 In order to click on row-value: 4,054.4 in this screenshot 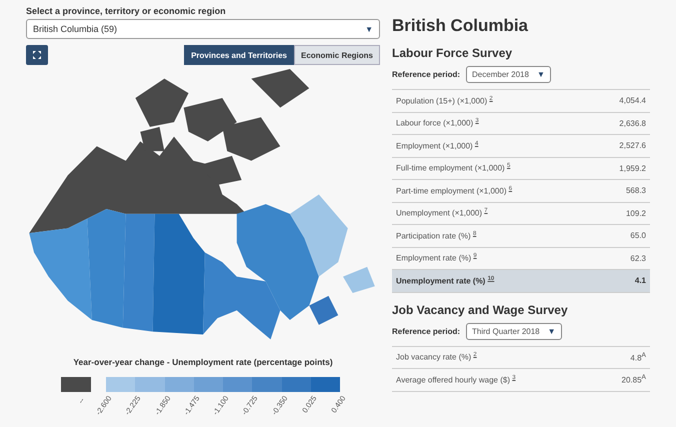, I will do `click(632, 101)`.